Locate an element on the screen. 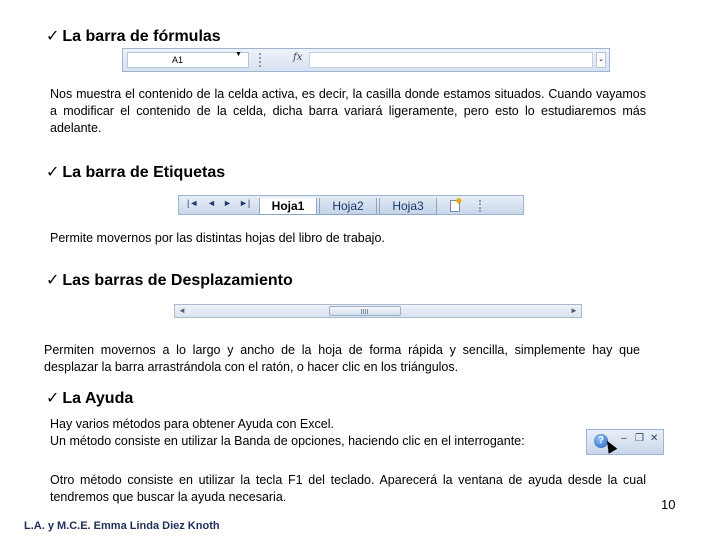  scroll-left-icon: ◄ is located at coordinates (182, 311).